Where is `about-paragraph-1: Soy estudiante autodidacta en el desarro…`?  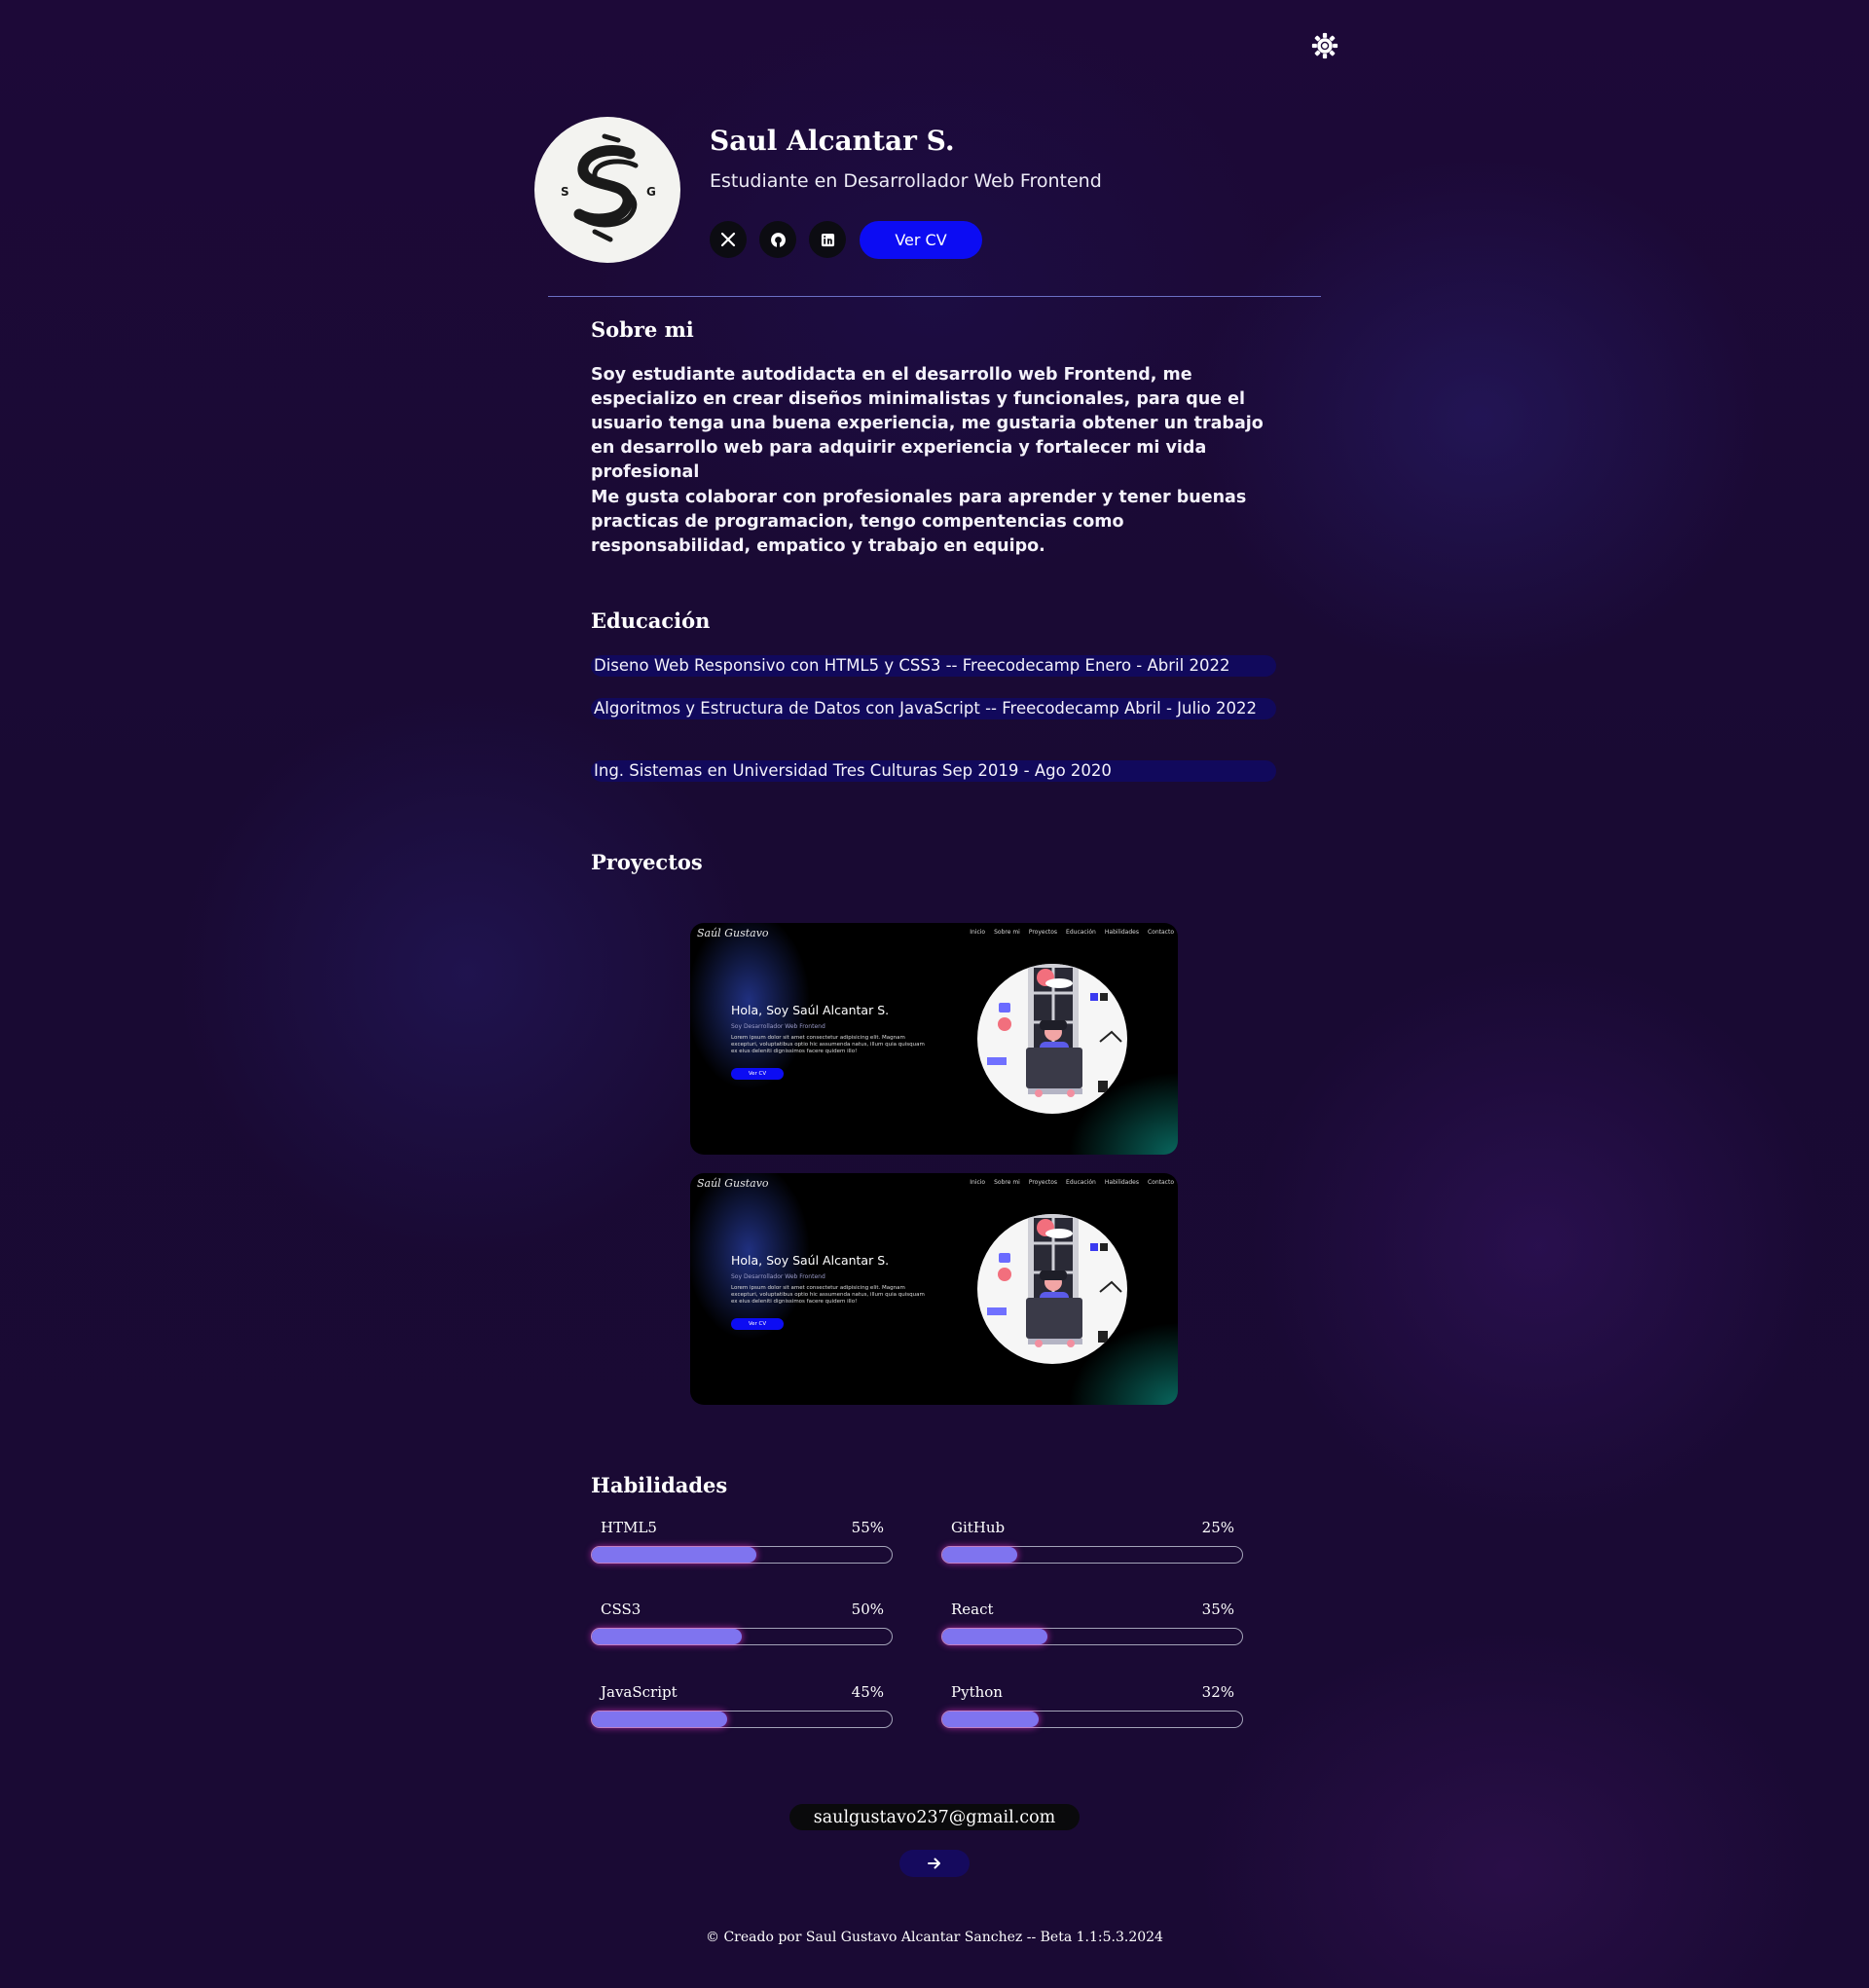 about-paragraph-1: Soy estudiante autodidacta en el desarro… is located at coordinates (927, 423).